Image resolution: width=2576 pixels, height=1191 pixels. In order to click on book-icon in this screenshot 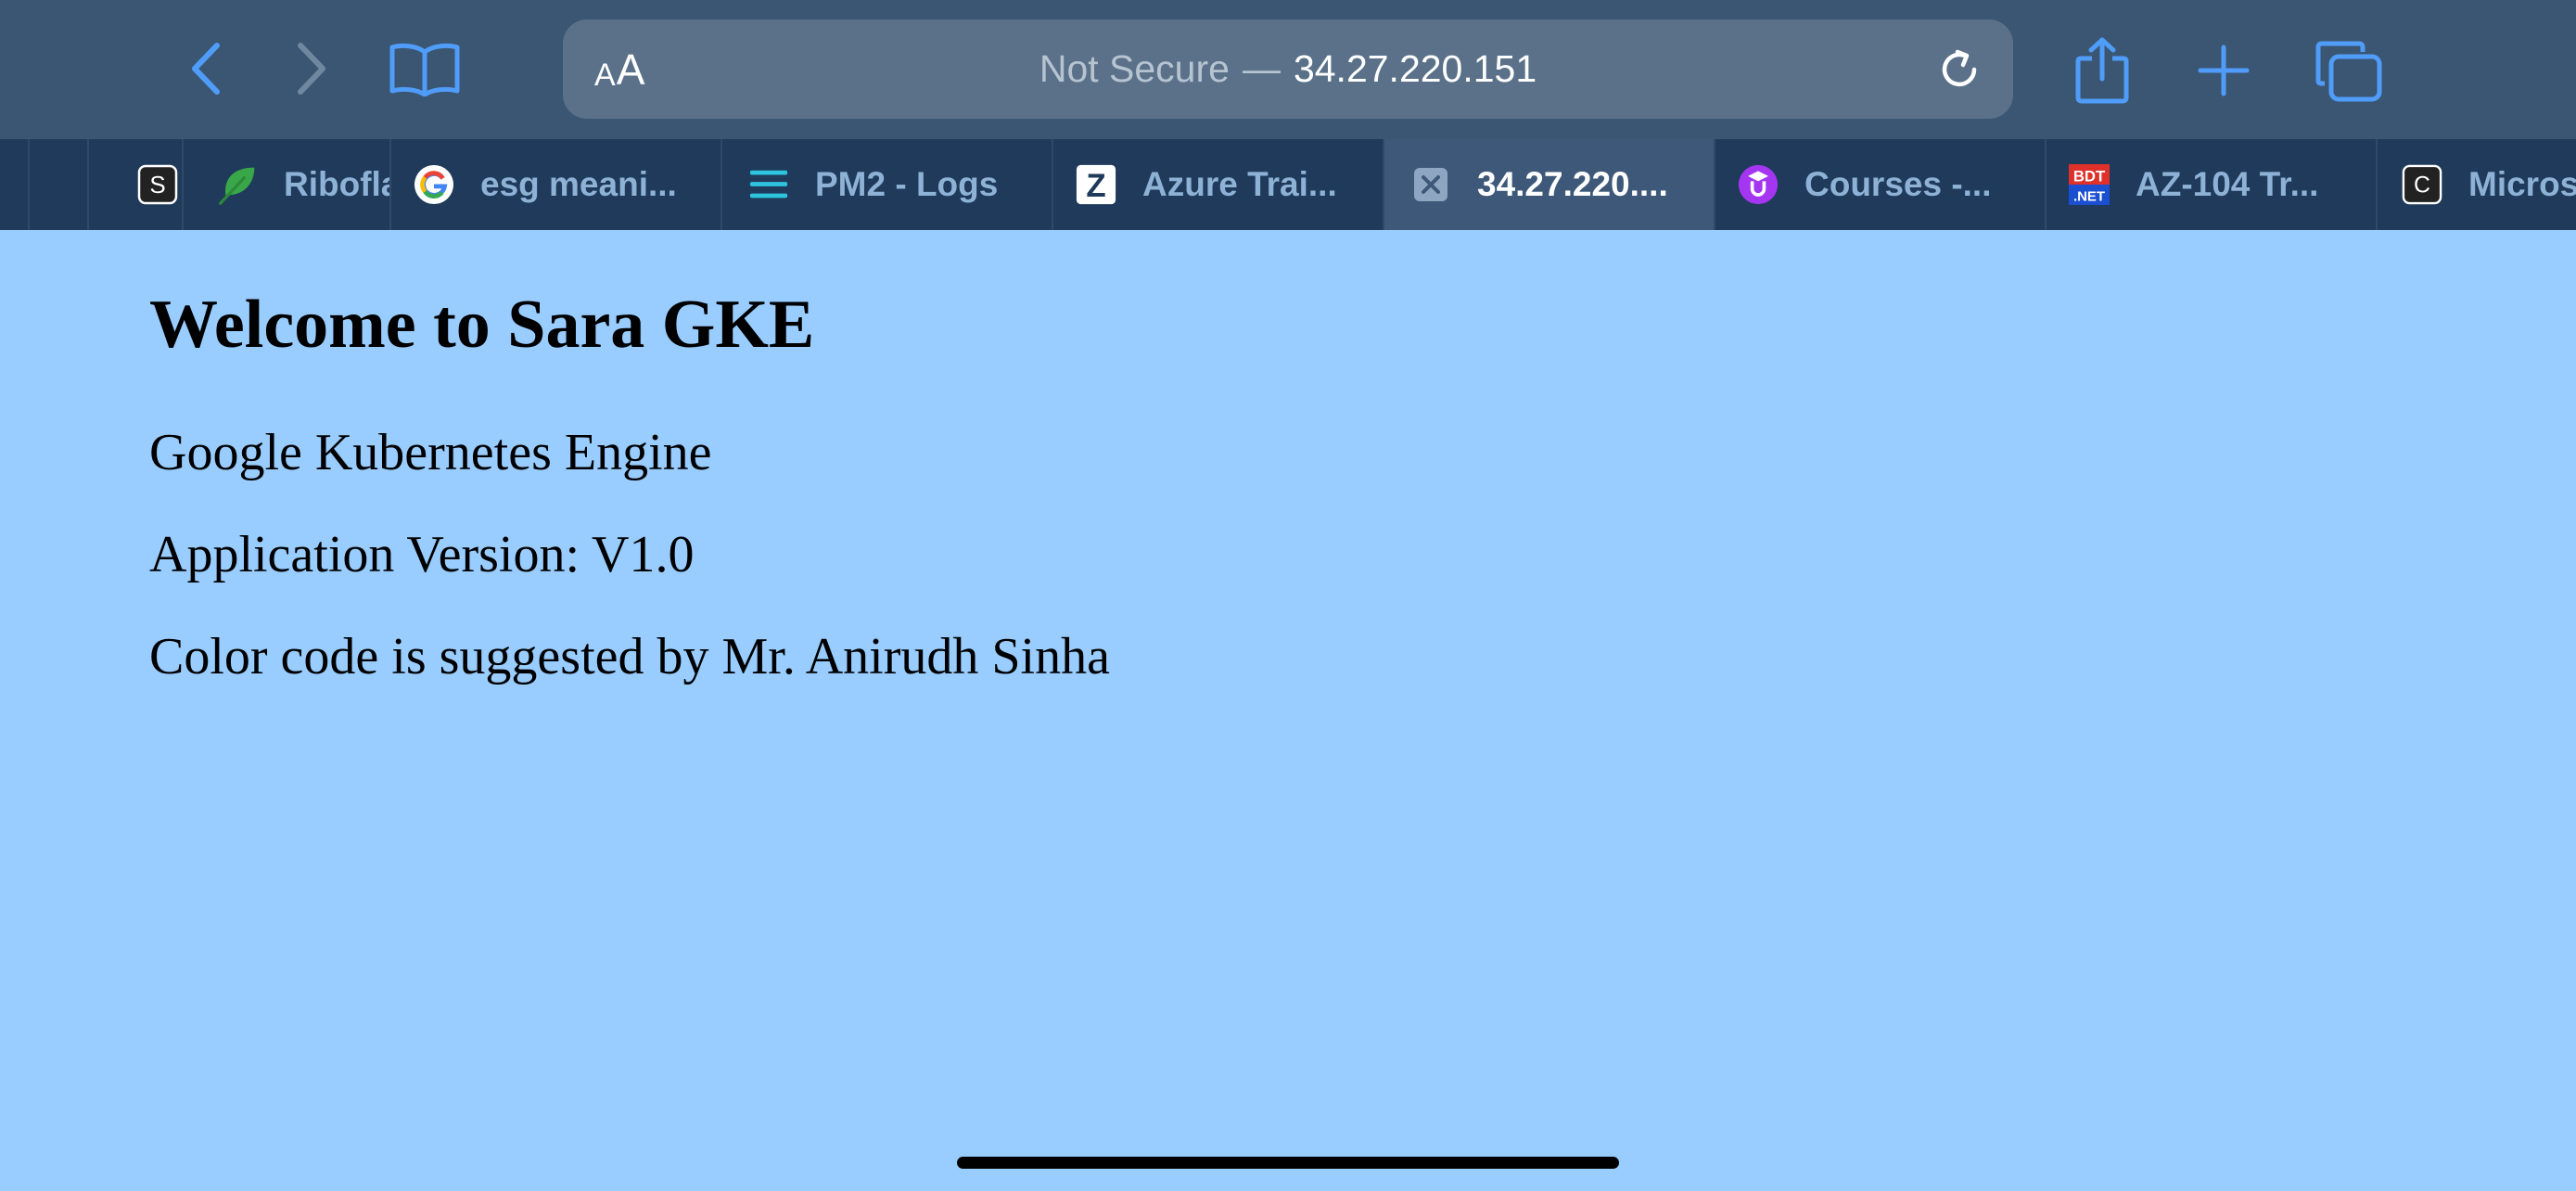, I will do `click(425, 69)`.